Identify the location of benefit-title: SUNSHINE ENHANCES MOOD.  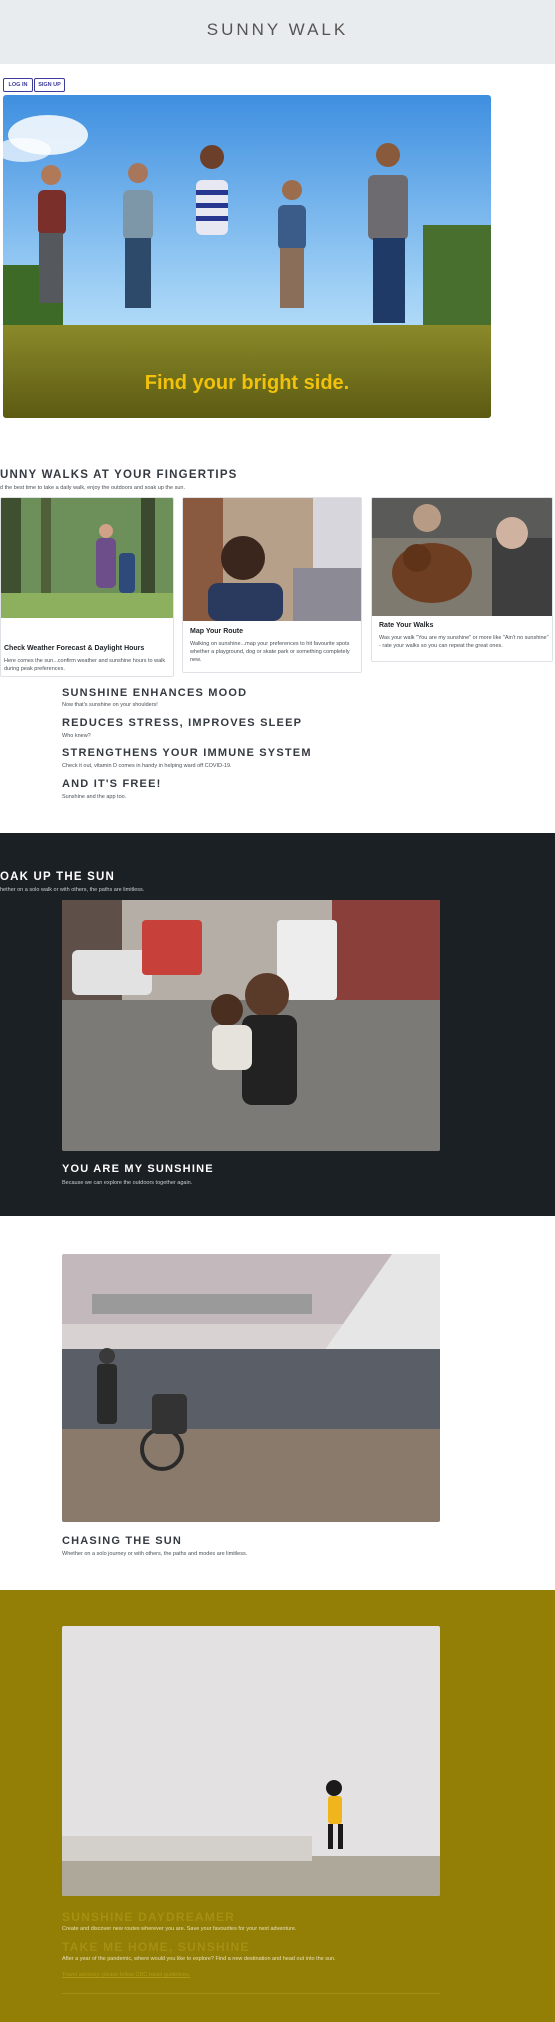
(155, 693).